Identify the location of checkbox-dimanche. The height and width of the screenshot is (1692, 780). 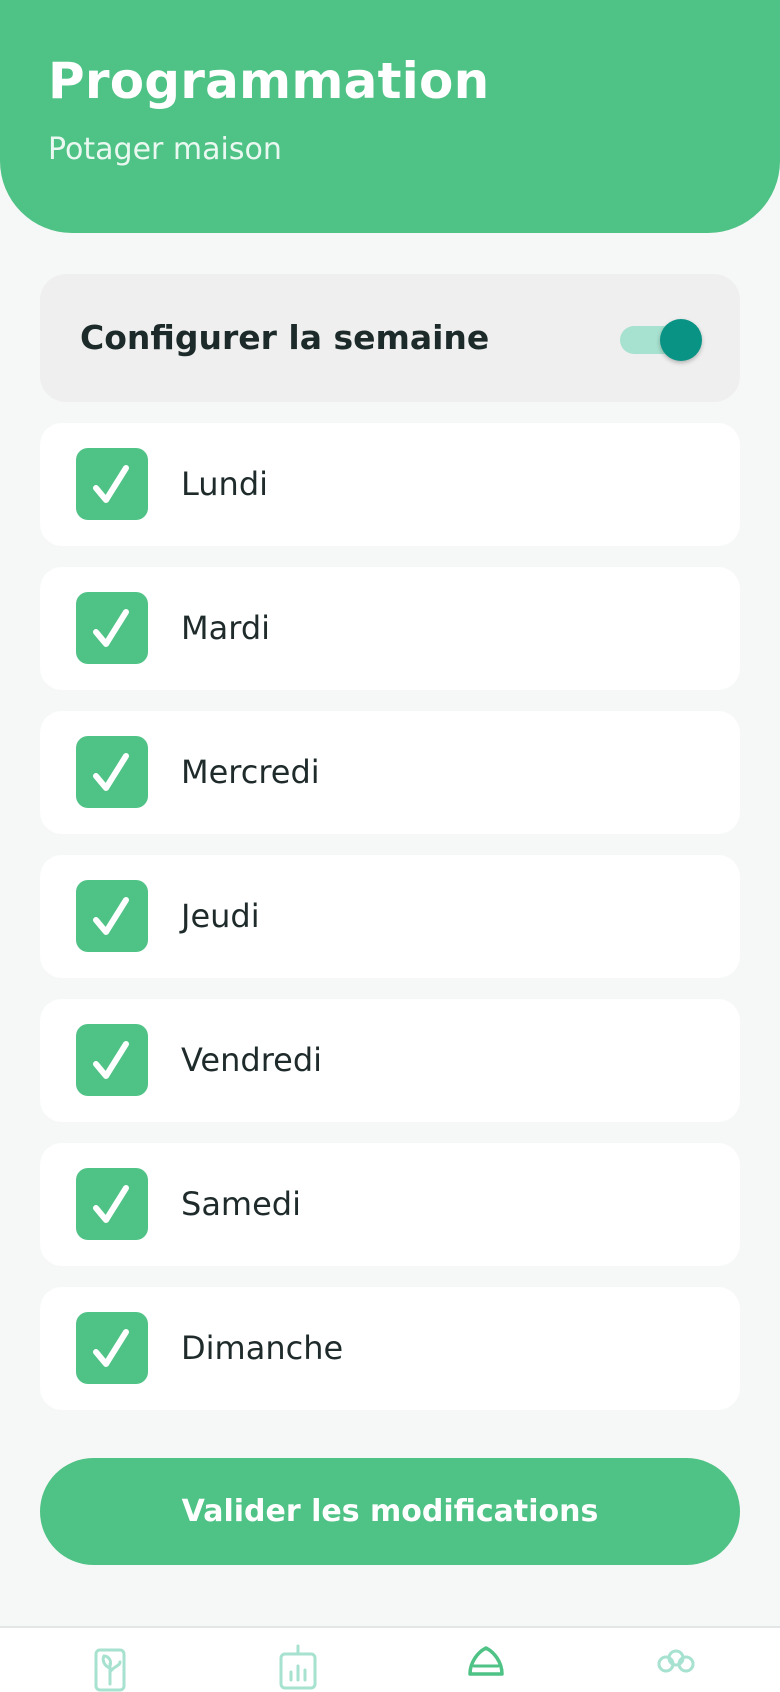
(112, 1348).